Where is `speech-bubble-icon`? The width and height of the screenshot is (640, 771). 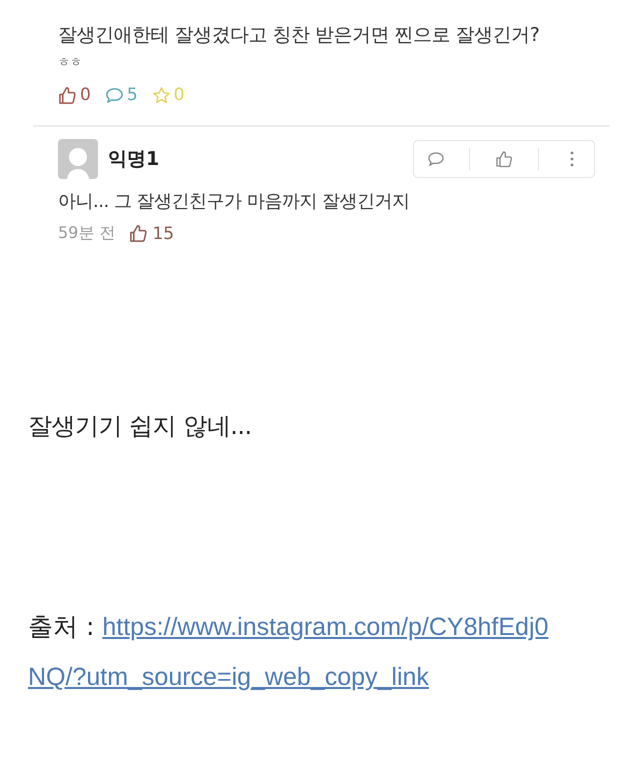 speech-bubble-icon is located at coordinates (114, 95).